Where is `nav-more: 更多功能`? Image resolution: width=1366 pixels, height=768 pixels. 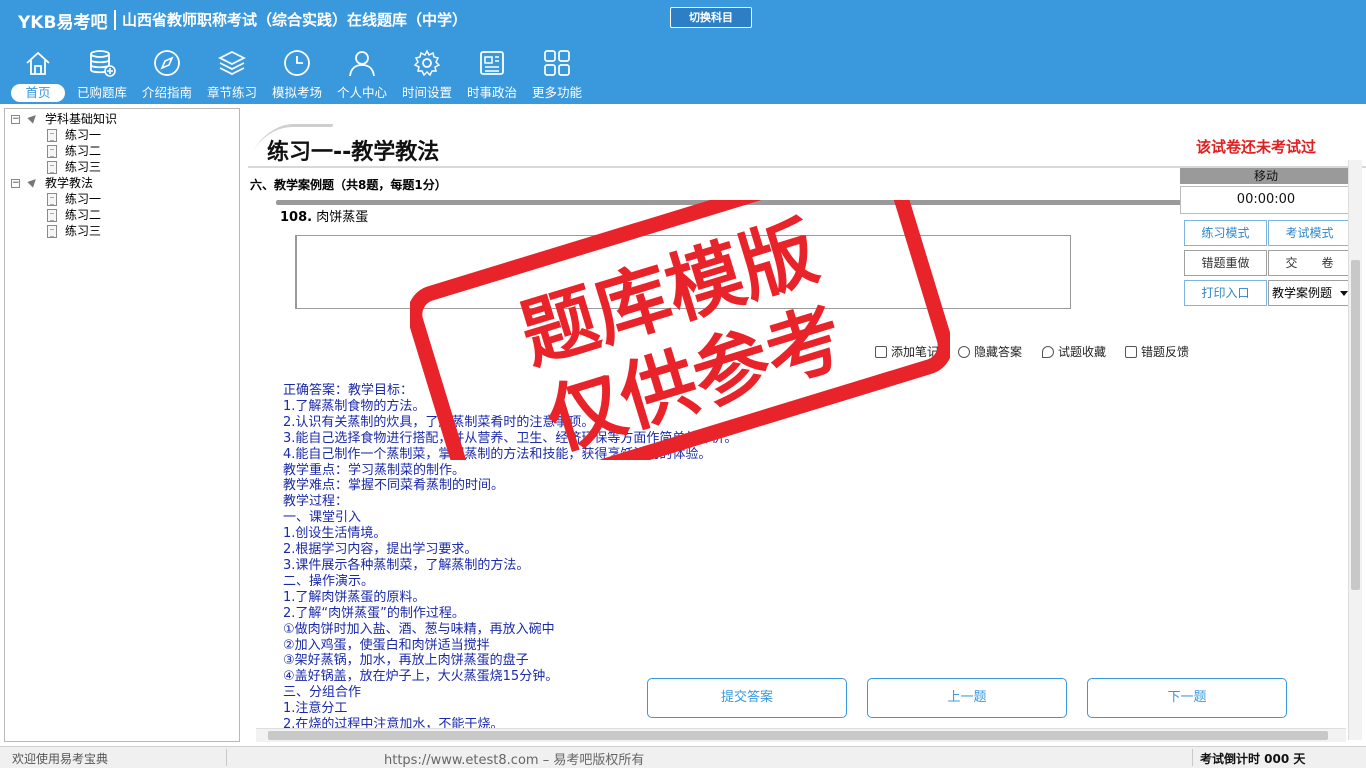
nav-more: 更多功能 is located at coordinates (557, 75).